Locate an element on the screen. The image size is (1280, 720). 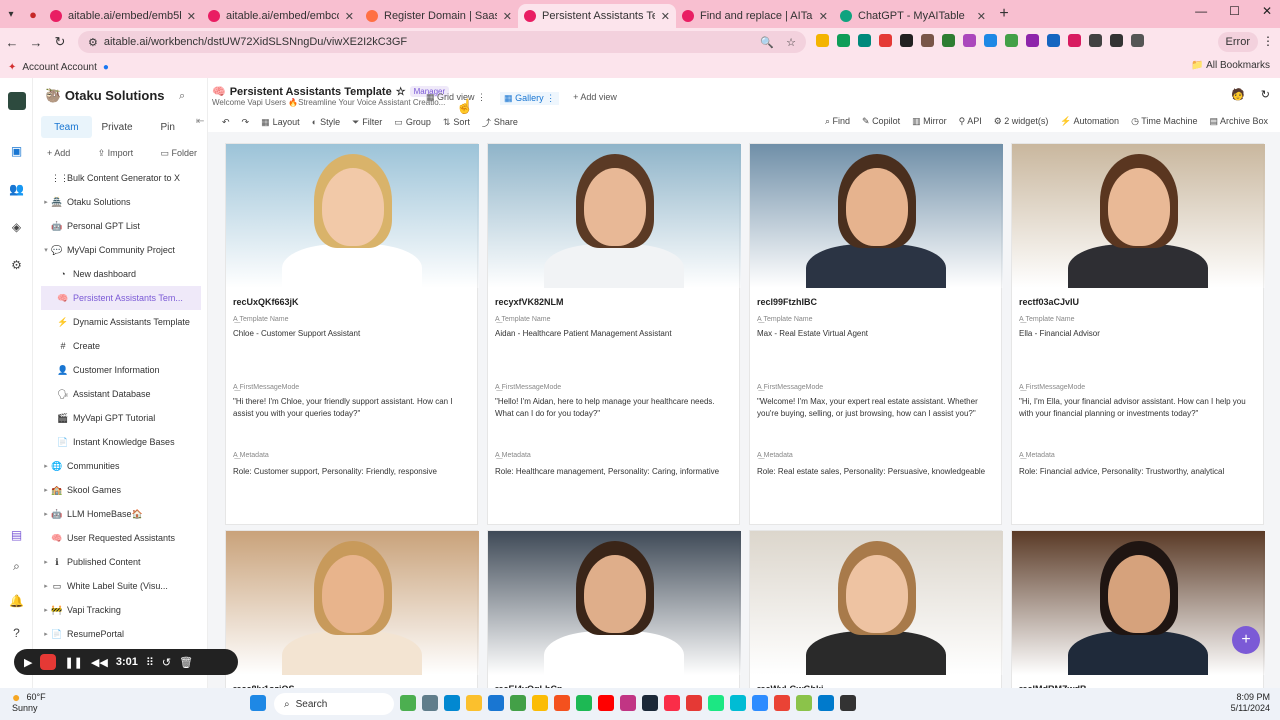
automation-button: ⚡ Automation is located at coordinates (1089, 121).